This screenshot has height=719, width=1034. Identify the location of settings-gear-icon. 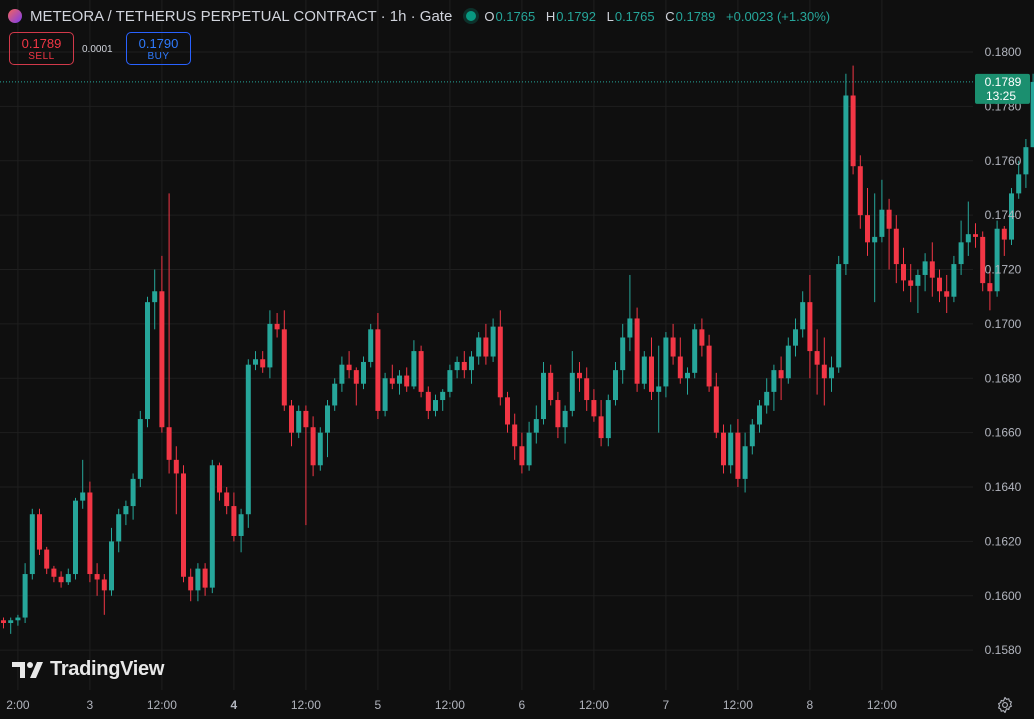
(1005, 705).